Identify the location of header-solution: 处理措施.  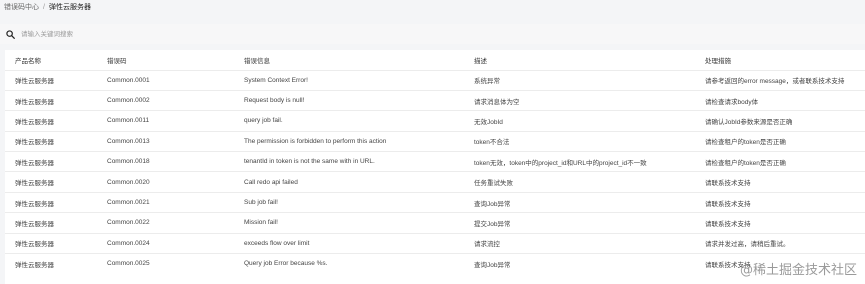
(718, 61).